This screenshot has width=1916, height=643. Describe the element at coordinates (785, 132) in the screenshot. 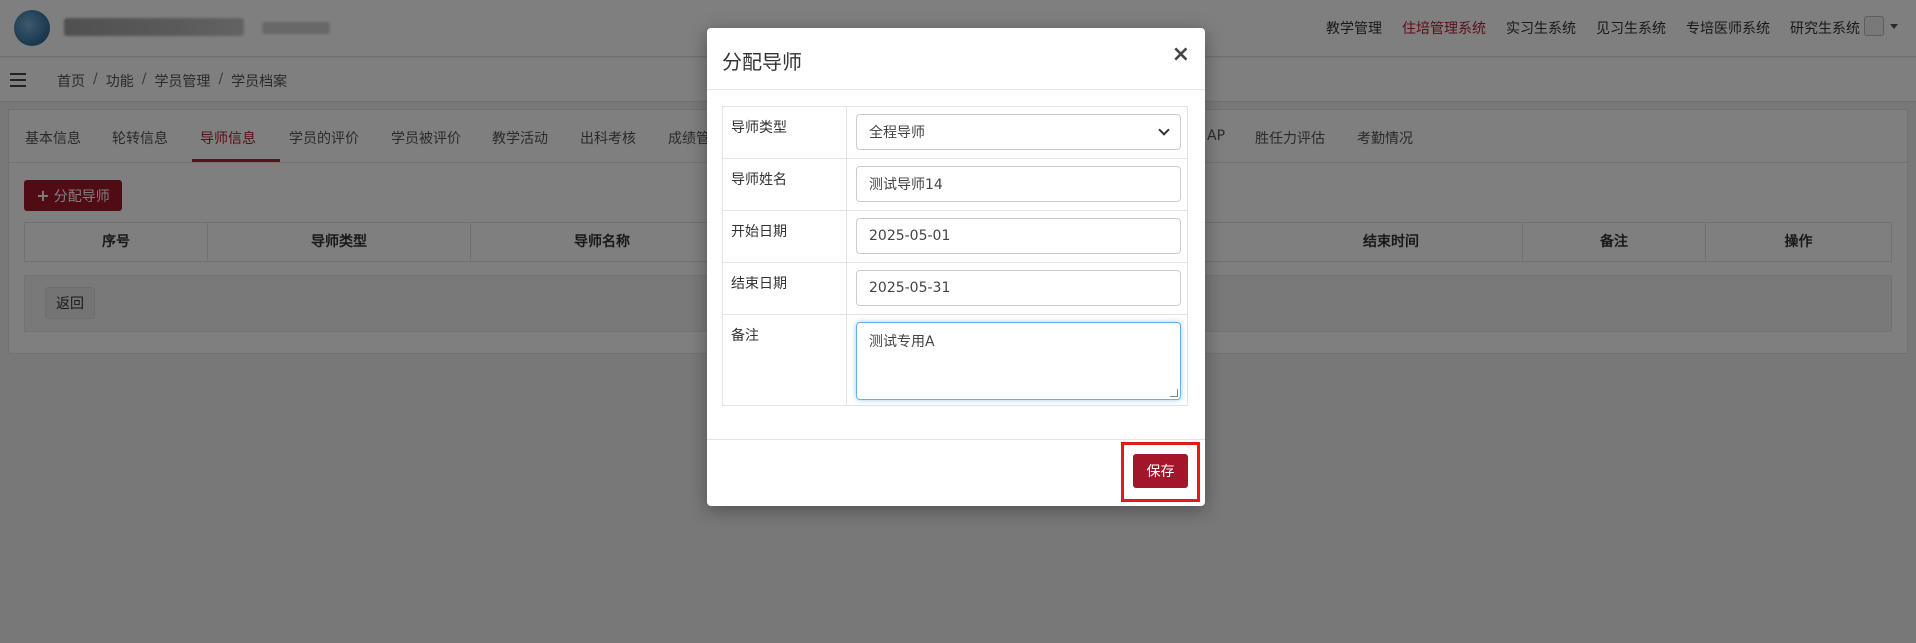

I see `mentor-type-label: 导师类型` at that location.